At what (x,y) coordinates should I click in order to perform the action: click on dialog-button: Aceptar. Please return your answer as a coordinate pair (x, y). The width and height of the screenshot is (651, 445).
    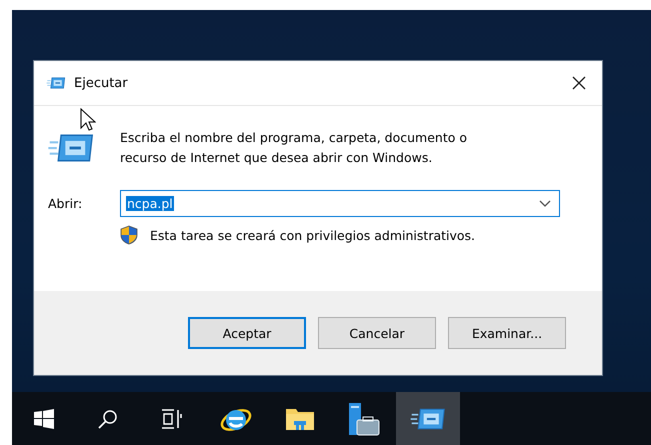
    Looking at the image, I should click on (247, 333).